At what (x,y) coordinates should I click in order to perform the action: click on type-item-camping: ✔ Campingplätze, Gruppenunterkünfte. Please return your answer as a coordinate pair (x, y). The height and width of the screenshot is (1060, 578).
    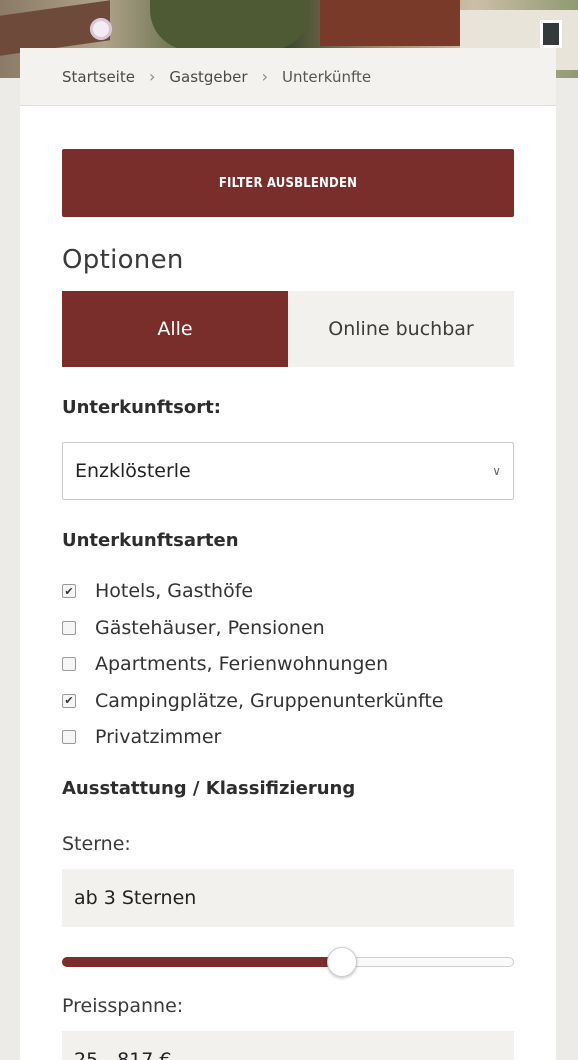
    Looking at the image, I should click on (288, 701).